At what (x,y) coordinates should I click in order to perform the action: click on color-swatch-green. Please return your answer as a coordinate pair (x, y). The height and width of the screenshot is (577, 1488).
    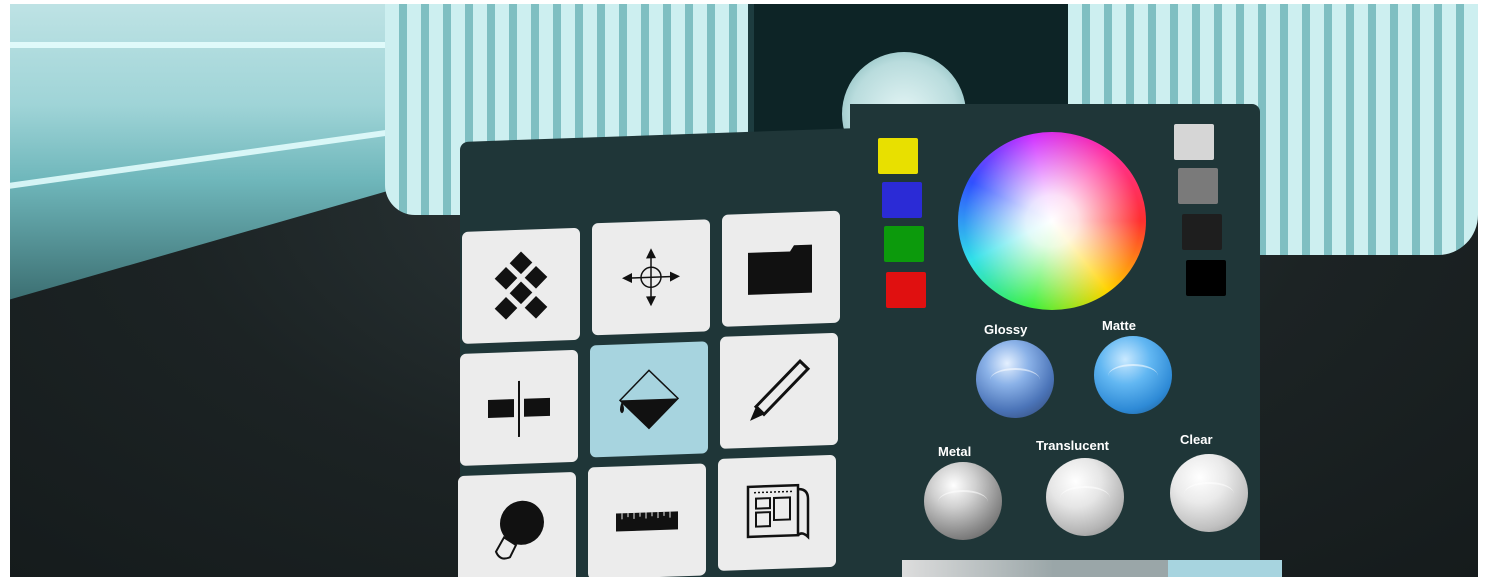
    Looking at the image, I should click on (904, 244).